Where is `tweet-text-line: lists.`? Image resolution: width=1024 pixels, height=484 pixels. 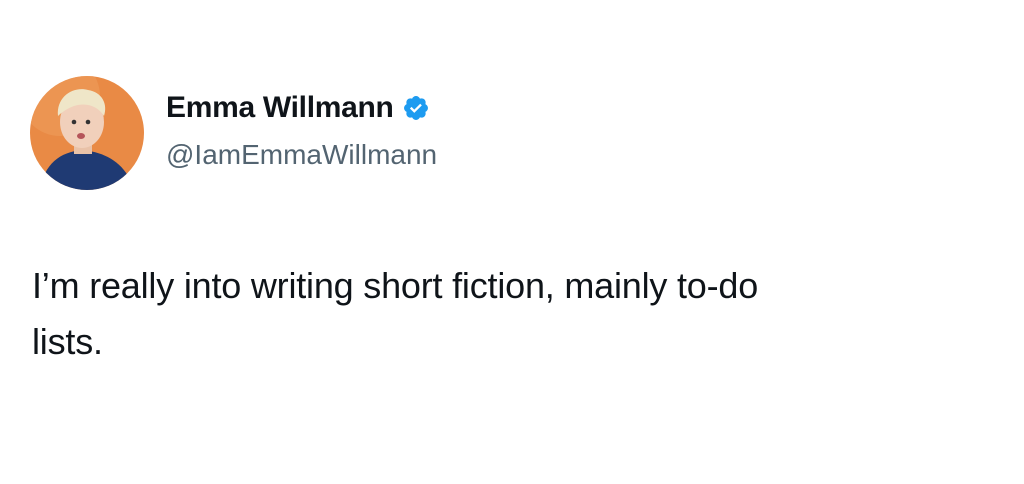 tweet-text-line: lists. is located at coordinates (67, 341).